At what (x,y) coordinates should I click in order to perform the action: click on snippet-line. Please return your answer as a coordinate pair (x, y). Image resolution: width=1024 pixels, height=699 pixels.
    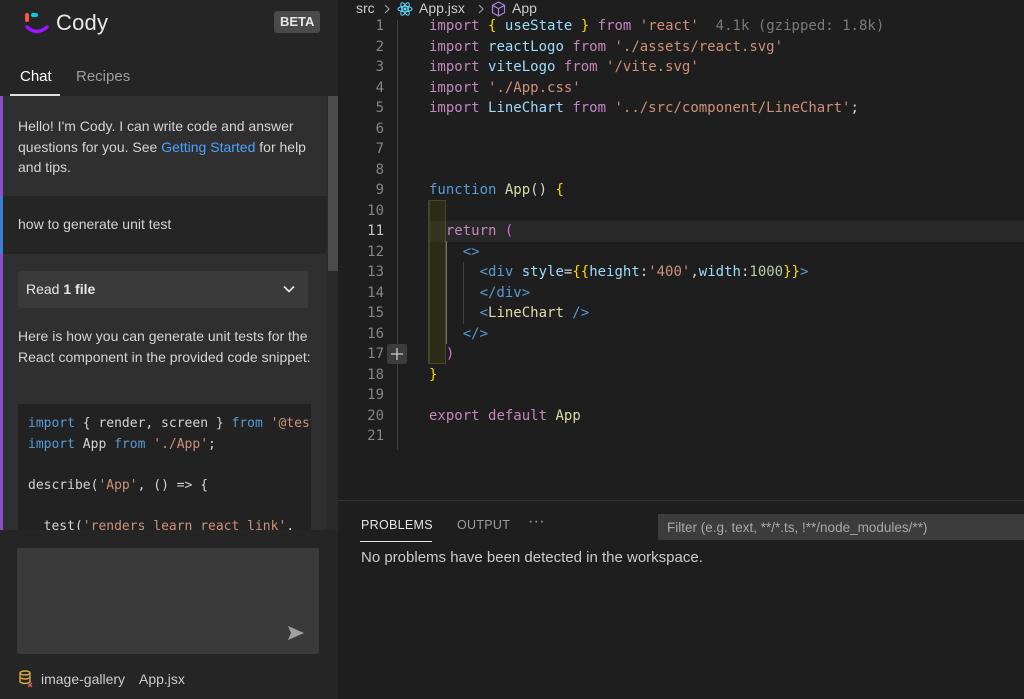
    Looking at the image, I should click on (169, 506).